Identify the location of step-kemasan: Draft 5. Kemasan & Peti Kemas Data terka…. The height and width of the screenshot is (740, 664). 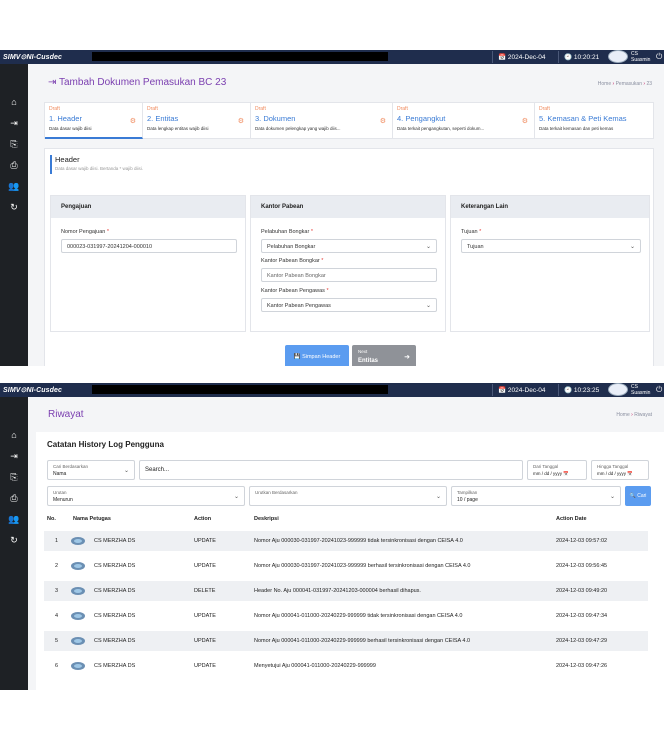
(595, 121).